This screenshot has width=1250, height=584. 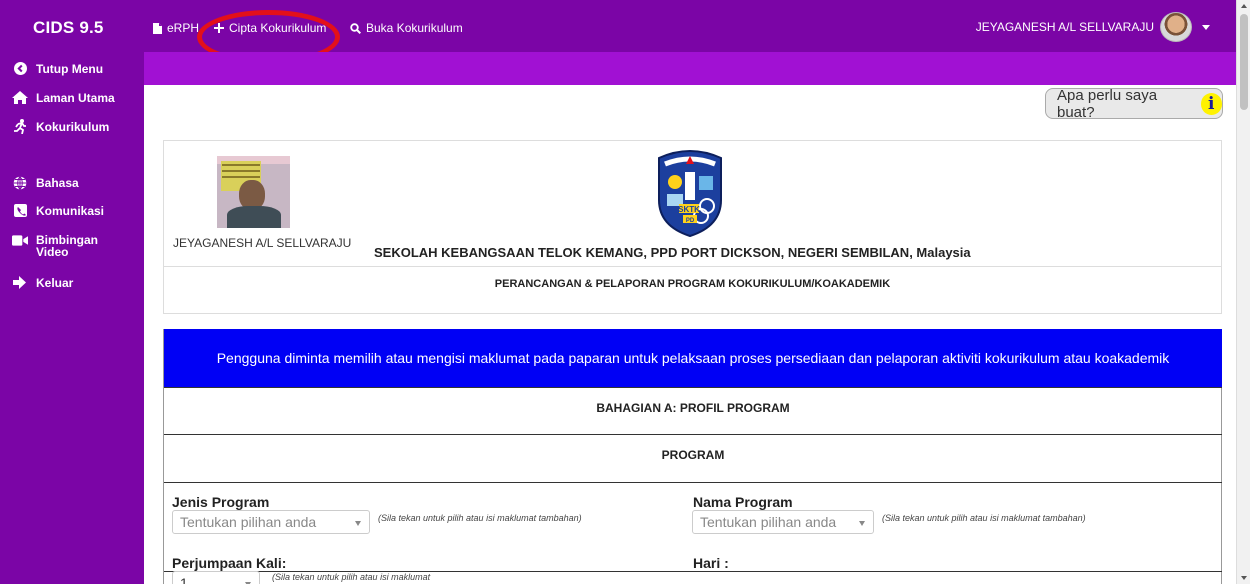 What do you see at coordinates (67, 246) in the screenshot?
I see `sidebar-item-label: Bimbingan Video` at bounding box center [67, 246].